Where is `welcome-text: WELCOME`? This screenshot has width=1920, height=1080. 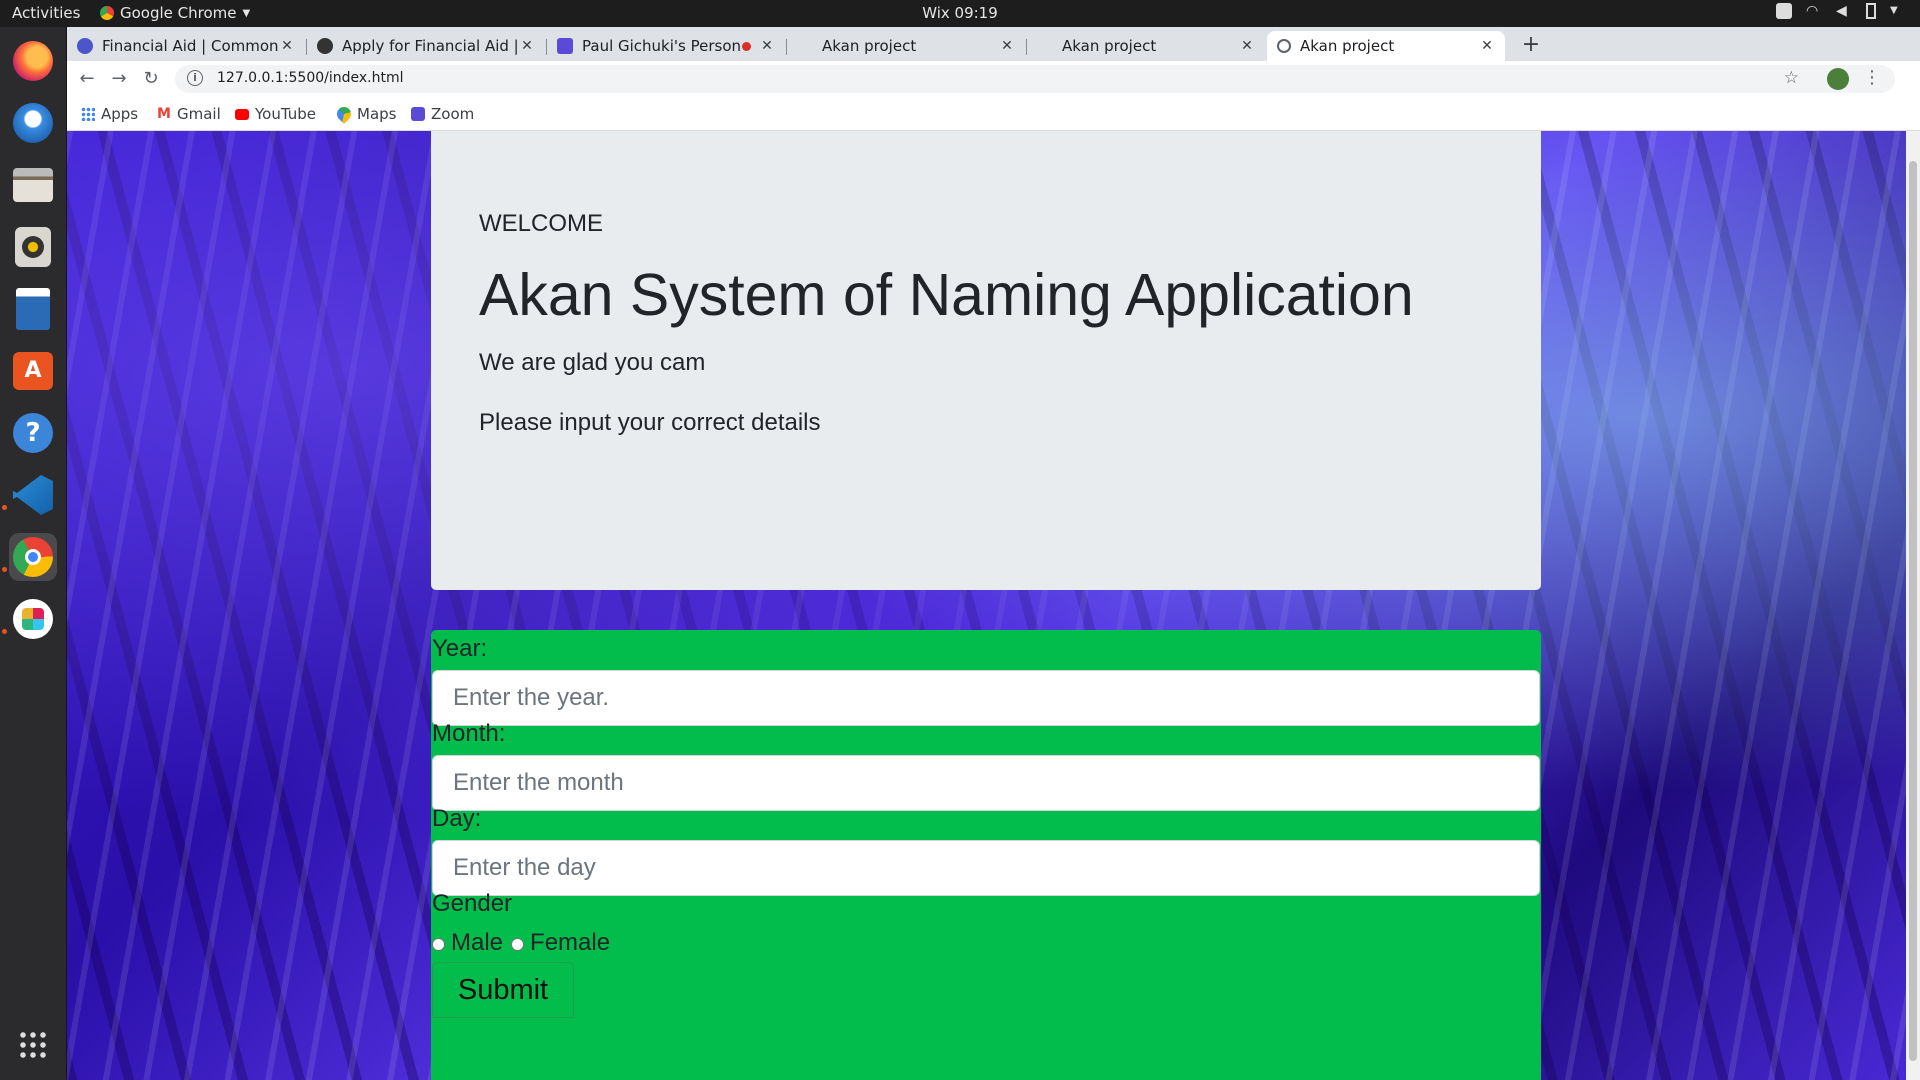
welcome-text: WELCOME is located at coordinates (541, 223).